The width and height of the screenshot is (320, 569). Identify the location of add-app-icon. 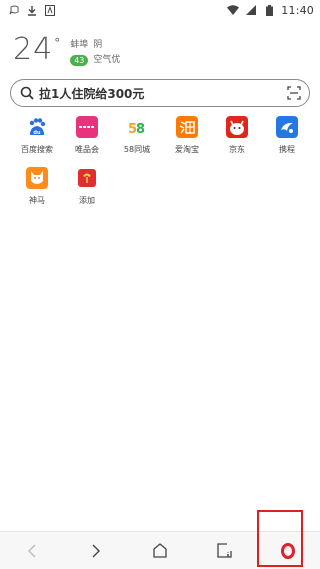
(87, 178).